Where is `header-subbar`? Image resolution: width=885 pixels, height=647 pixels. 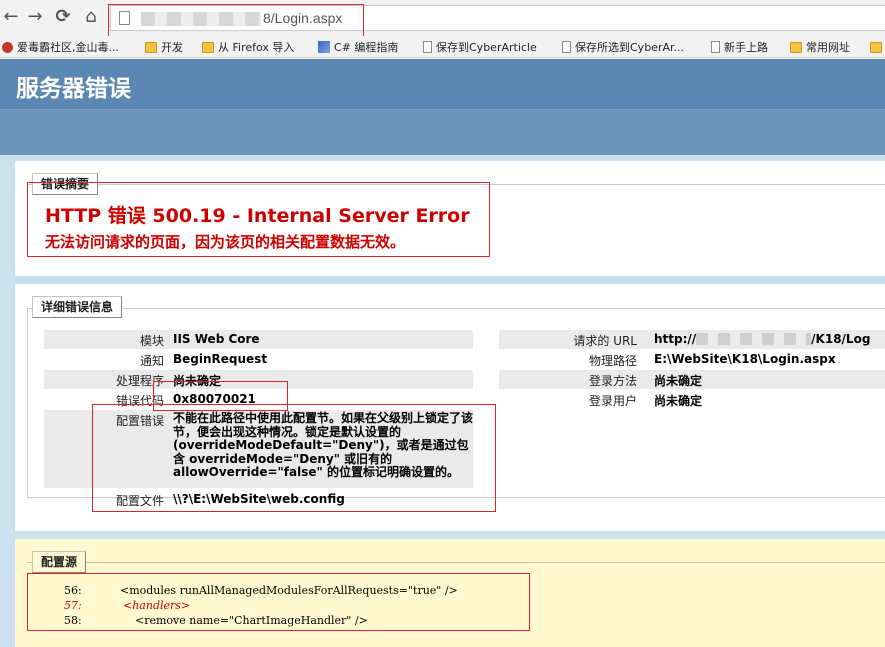 header-subbar is located at coordinates (442, 132).